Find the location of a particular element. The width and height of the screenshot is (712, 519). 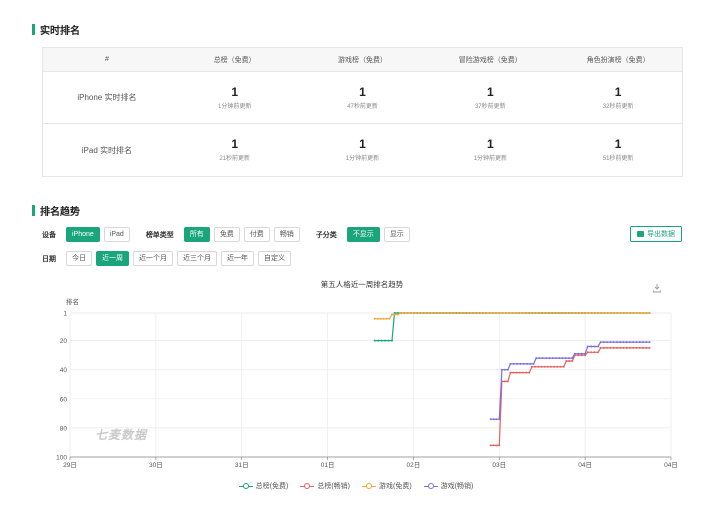

date-chip-month: 近一个月 is located at coordinates (153, 258).